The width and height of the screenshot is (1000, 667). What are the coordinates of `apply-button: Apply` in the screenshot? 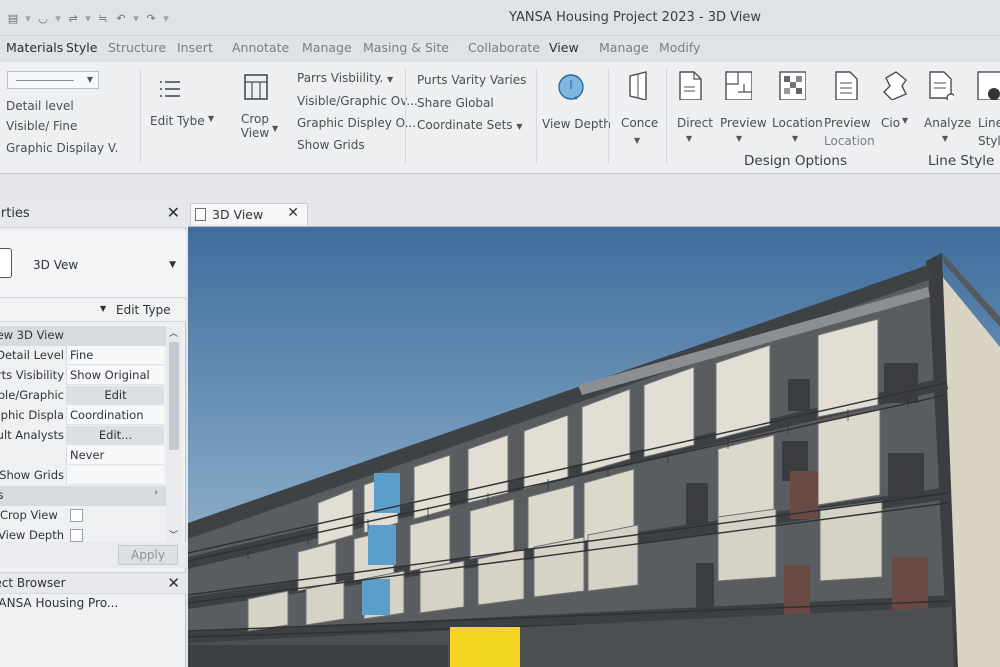 It's located at (148, 555).